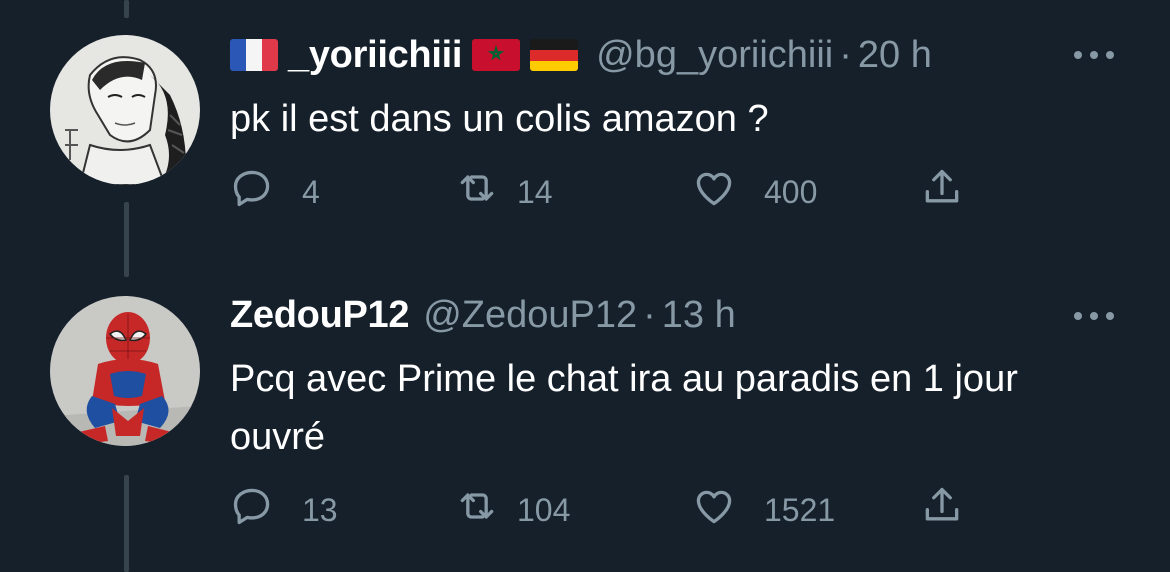  What do you see at coordinates (496, 55) in the screenshot?
I see `morocco-flag-icon` at bounding box center [496, 55].